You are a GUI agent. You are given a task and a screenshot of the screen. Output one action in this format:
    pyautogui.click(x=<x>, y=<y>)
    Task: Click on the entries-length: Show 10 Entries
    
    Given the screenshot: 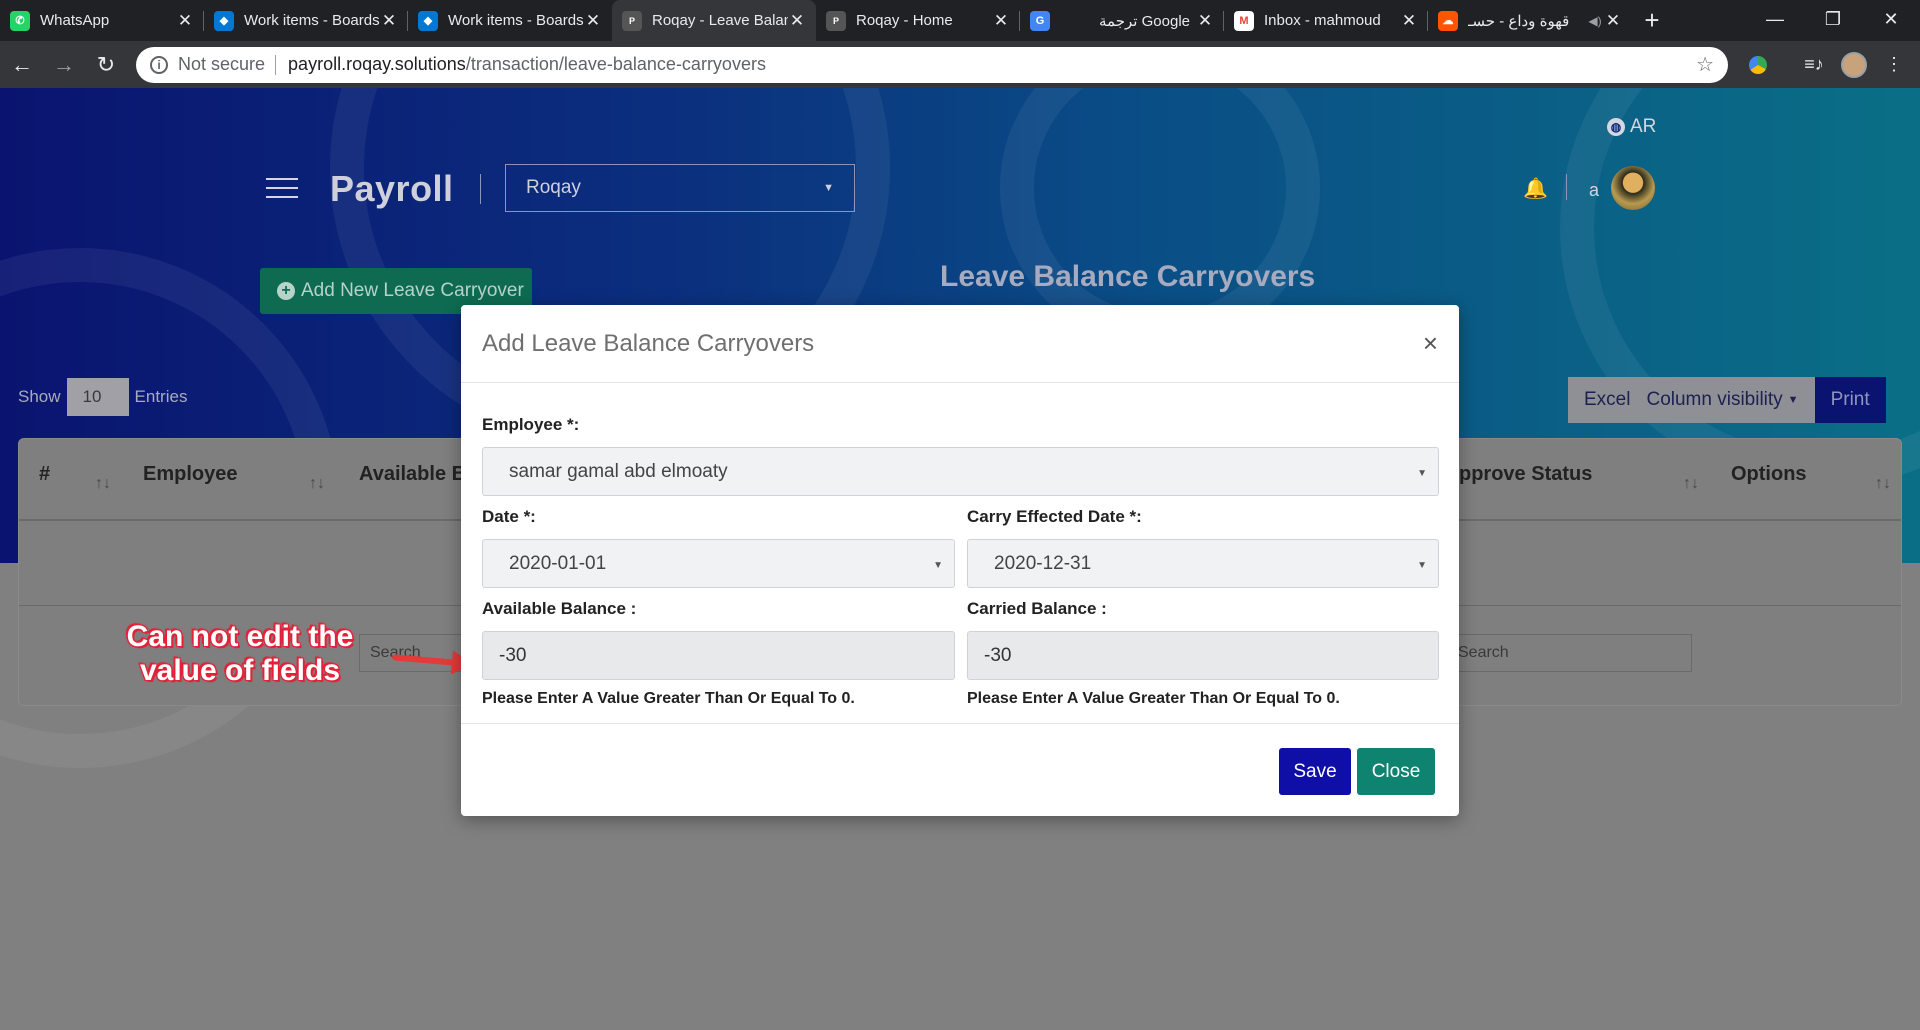 What is the action you would take?
    pyautogui.click(x=102, y=397)
    